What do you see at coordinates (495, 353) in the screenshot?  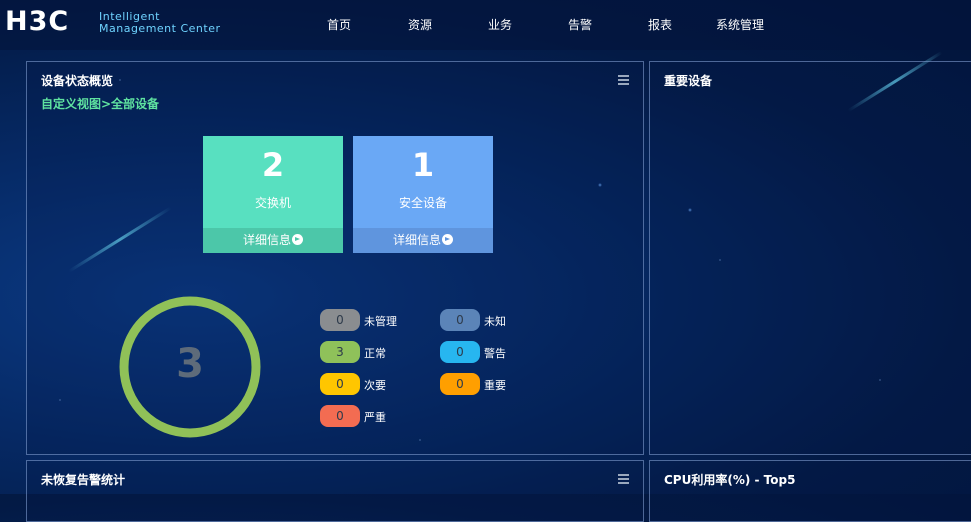 I see `legend-label: 警告` at bounding box center [495, 353].